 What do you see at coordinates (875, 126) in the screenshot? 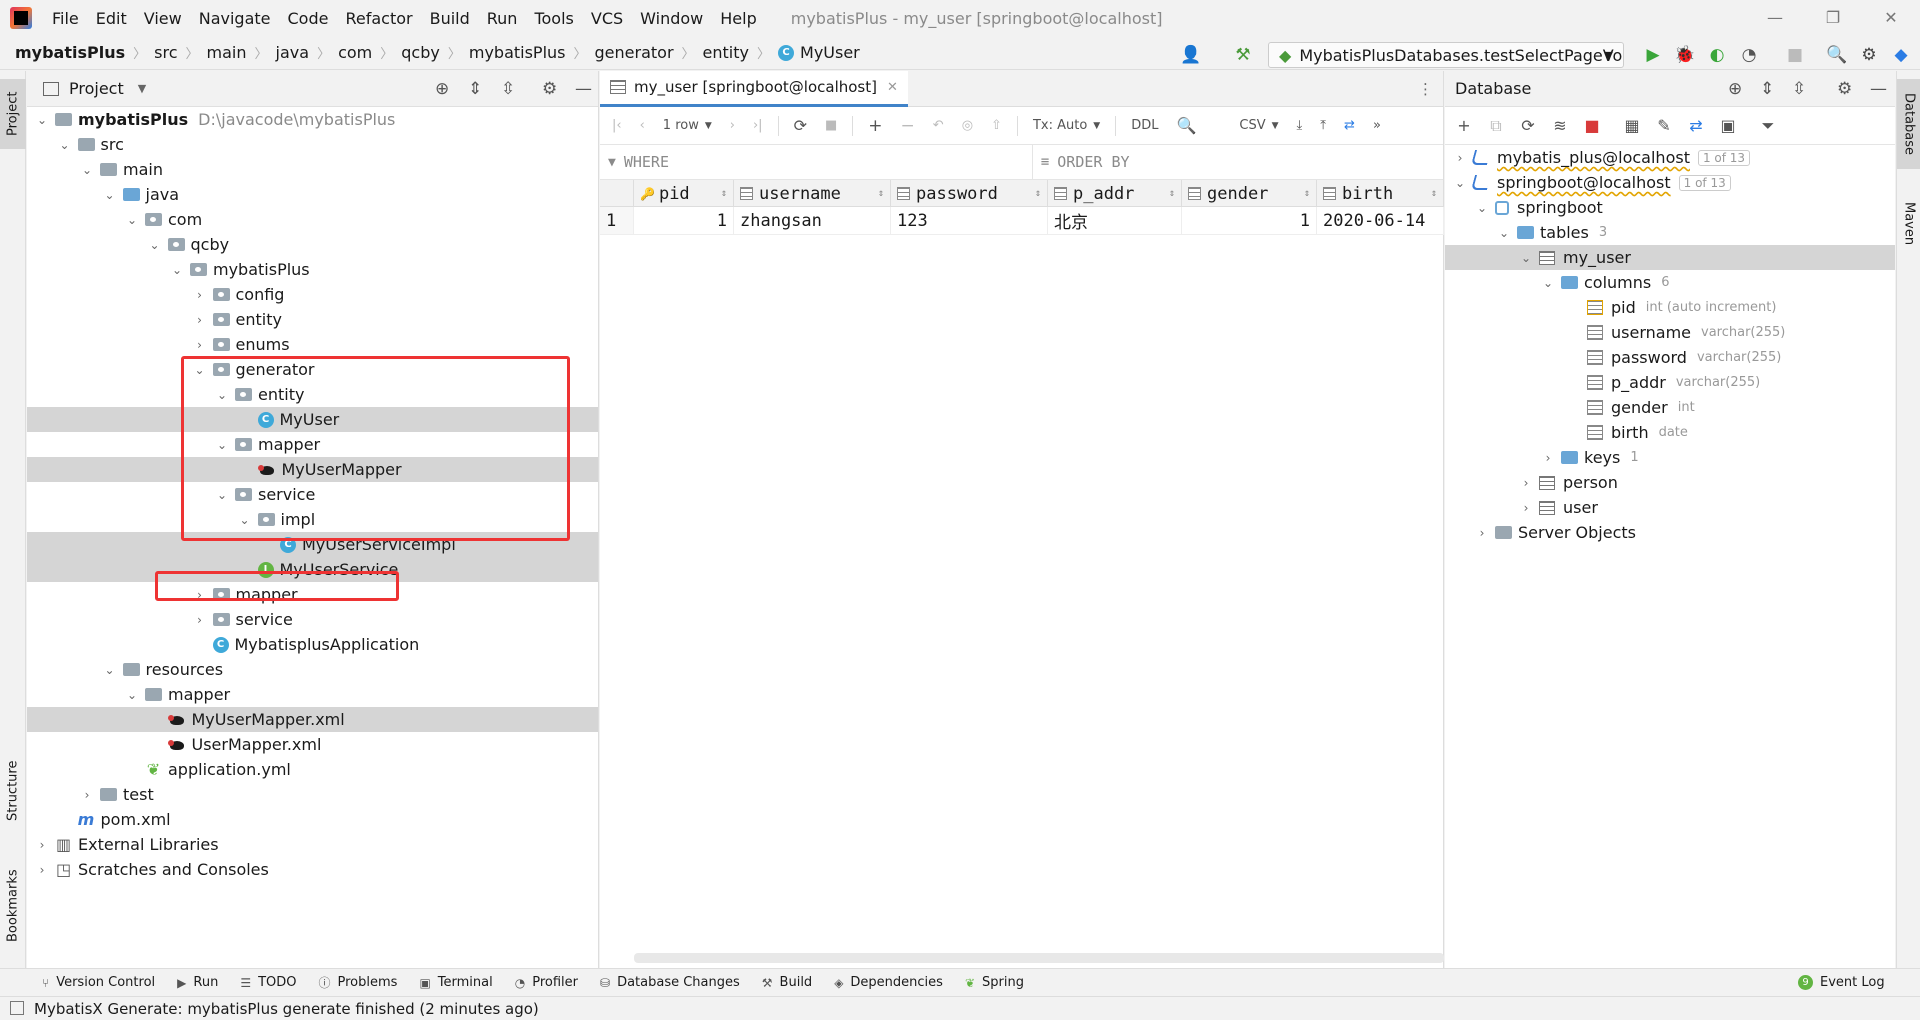
I see `add-row-icon: +` at bounding box center [875, 126].